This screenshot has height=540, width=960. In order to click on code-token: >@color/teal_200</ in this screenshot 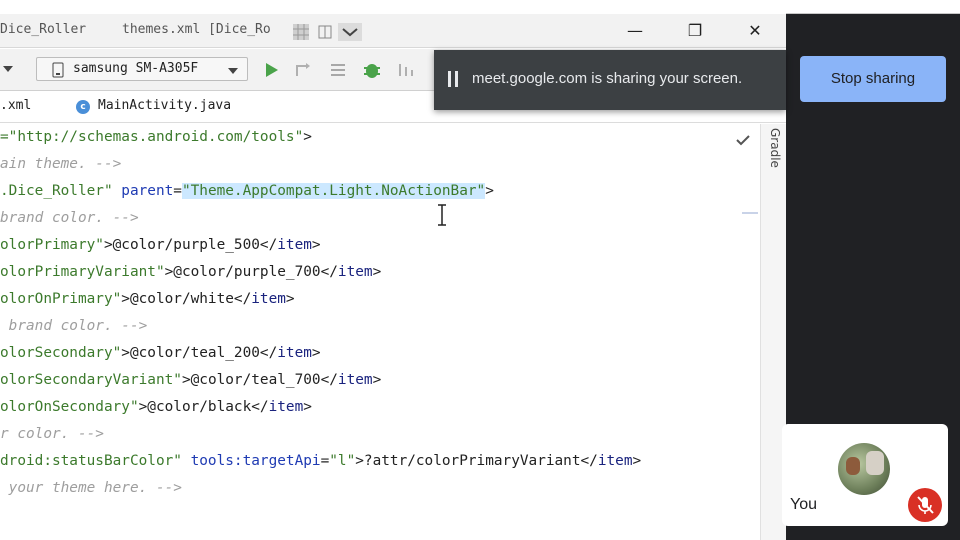, I will do `click(199, 353)`.